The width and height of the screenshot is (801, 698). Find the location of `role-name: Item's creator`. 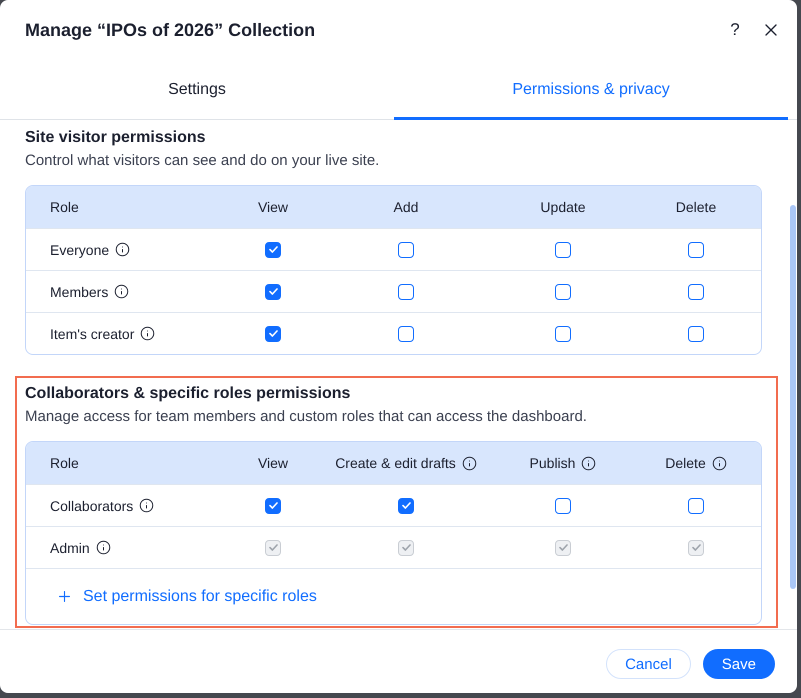

role-name: Item's creator is located at coordinates (92, 334).